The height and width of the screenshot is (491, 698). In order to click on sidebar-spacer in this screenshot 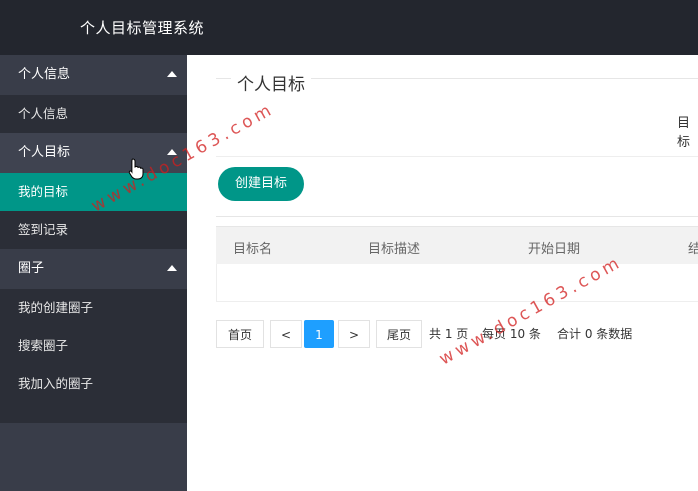, I will do `click(93, 413)`.